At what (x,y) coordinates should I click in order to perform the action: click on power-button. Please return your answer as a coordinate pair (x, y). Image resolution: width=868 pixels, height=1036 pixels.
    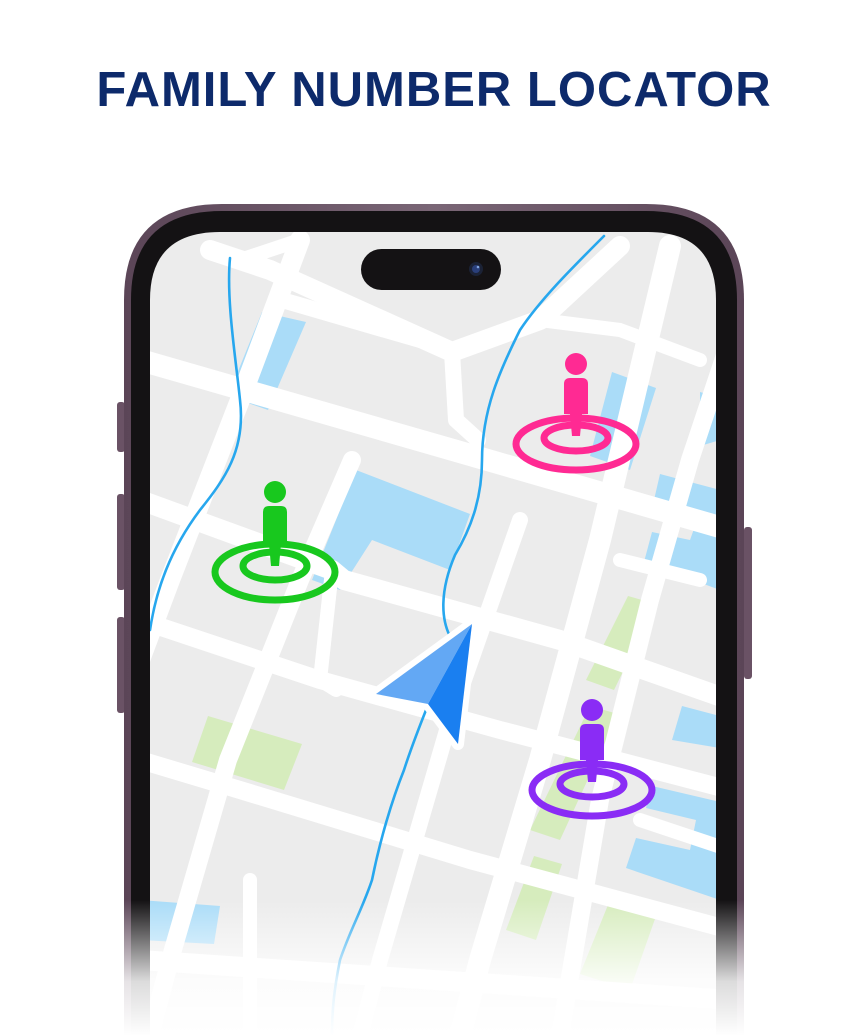
    Looking at the image, I should click on (748, 603).